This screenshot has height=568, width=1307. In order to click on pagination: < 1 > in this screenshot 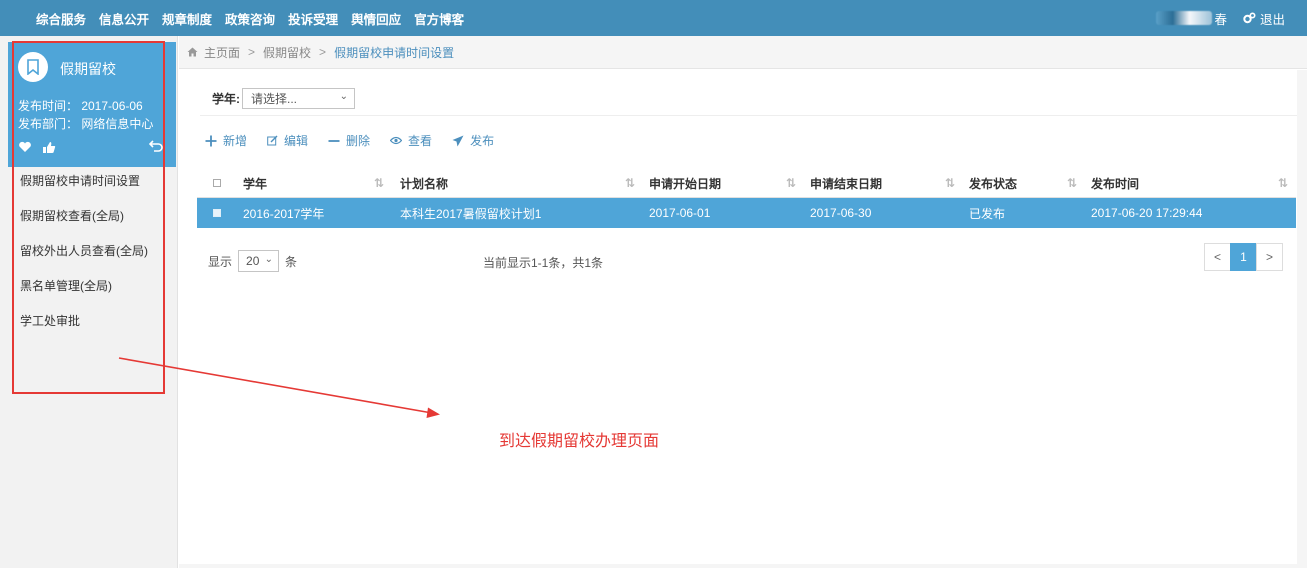, I will do `click(1243, 257)`.